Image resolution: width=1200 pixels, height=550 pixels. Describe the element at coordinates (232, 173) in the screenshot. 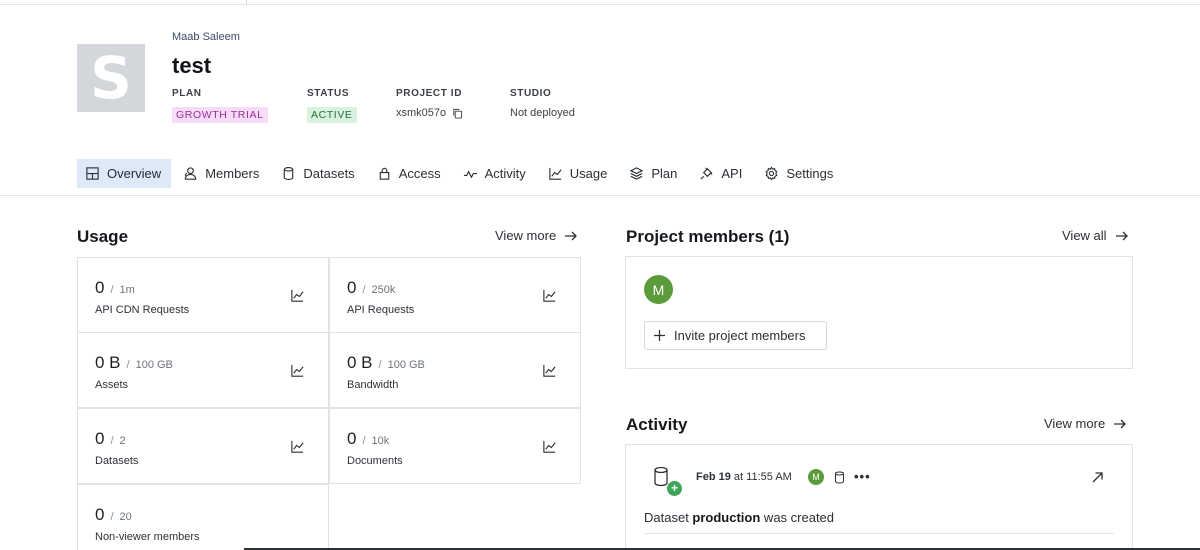

I see `tab-label: Members` at that location.